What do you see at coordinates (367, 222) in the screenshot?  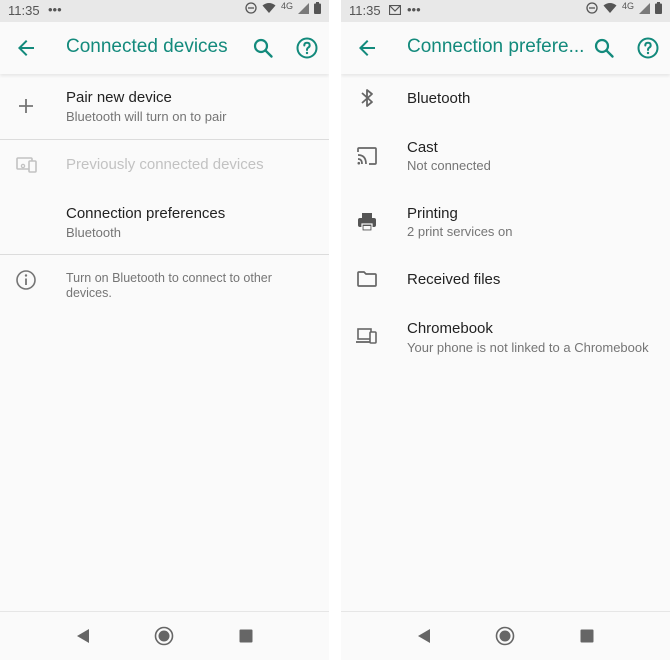 I see `printer-icon` at bounding box center [367, 222].